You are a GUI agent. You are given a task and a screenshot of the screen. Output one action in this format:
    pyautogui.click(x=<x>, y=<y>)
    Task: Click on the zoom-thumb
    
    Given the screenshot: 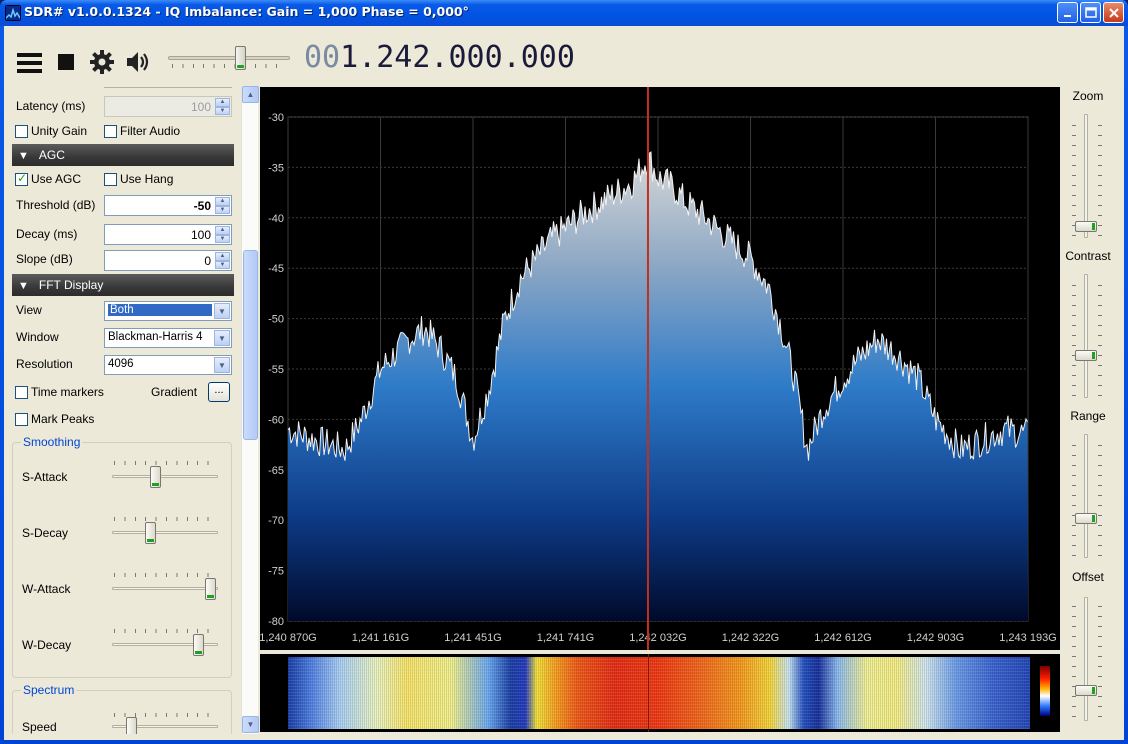 What is the action you would take?
    pyautogui.click(x=1086, y=227)
    